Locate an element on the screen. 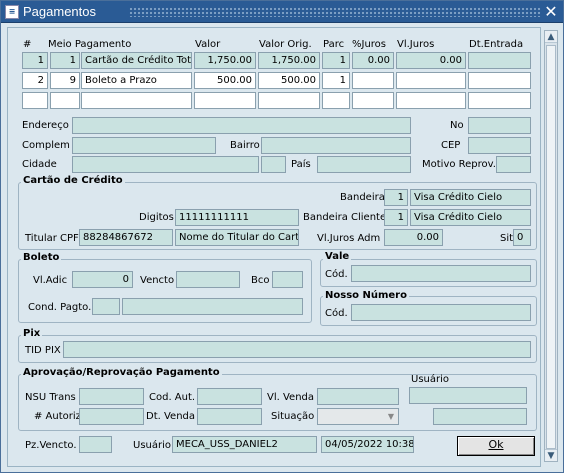 This screenshot has width=564, height=473. scroll-down-icon: ▼ is located at coordinates (551, 455).